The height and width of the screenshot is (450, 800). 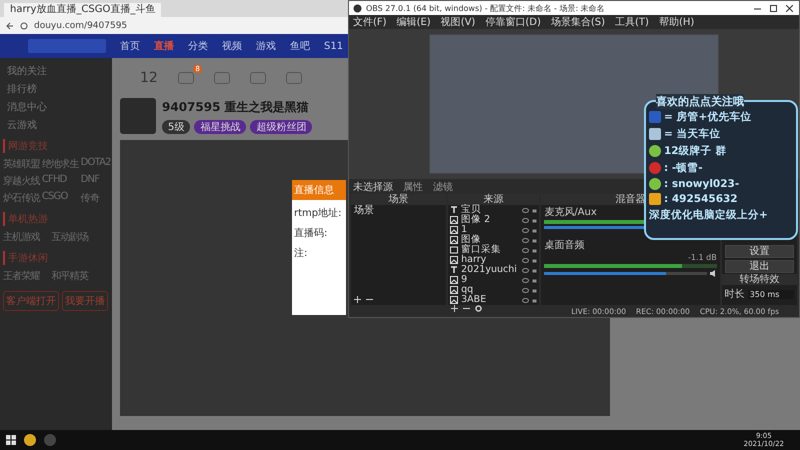 I want to click on nav-link: 视频, so click(x=232, y=46).